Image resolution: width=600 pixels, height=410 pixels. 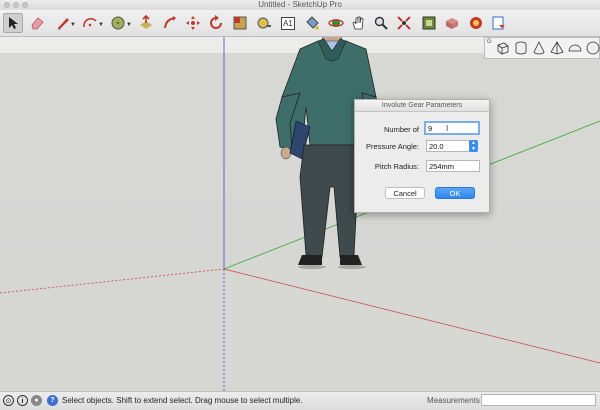 I want to click on warehouse-icon, so click(x=429, y=23).